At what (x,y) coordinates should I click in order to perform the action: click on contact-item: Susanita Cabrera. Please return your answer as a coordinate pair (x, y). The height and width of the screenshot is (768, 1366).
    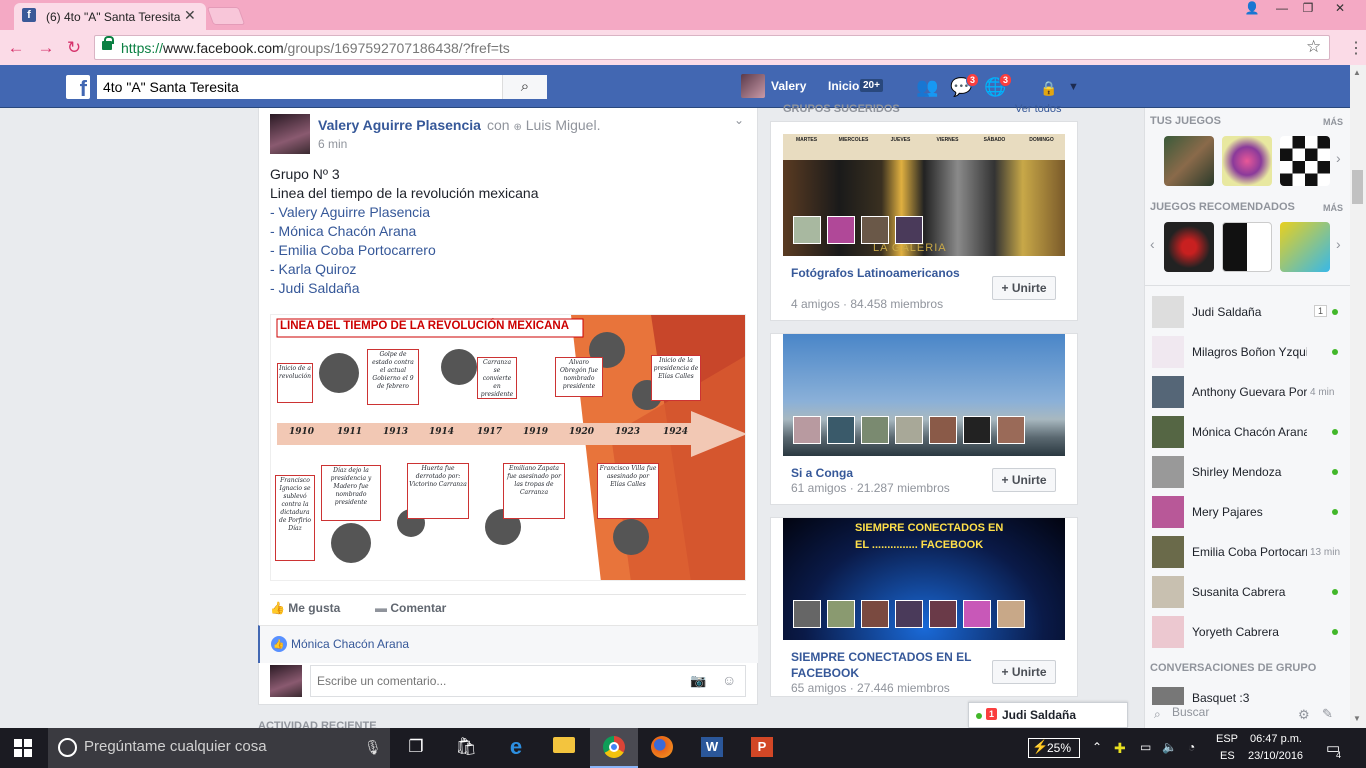
    Looking at the image, I should click on (1247, 596).